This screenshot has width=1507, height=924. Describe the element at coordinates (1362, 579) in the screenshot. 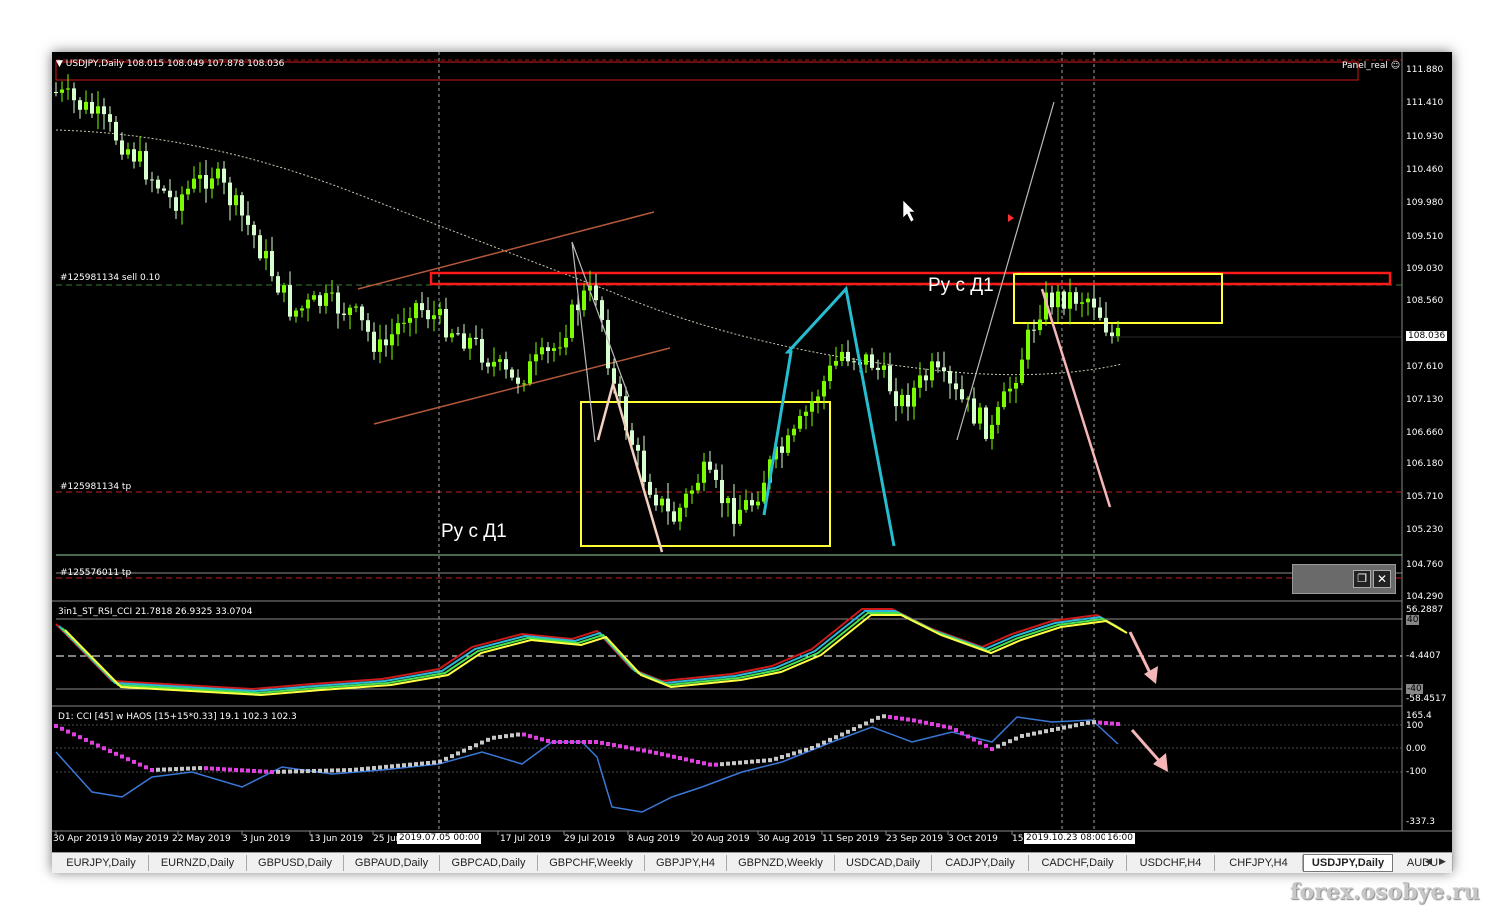

I see `restore-window-icon: ❐` at that location.